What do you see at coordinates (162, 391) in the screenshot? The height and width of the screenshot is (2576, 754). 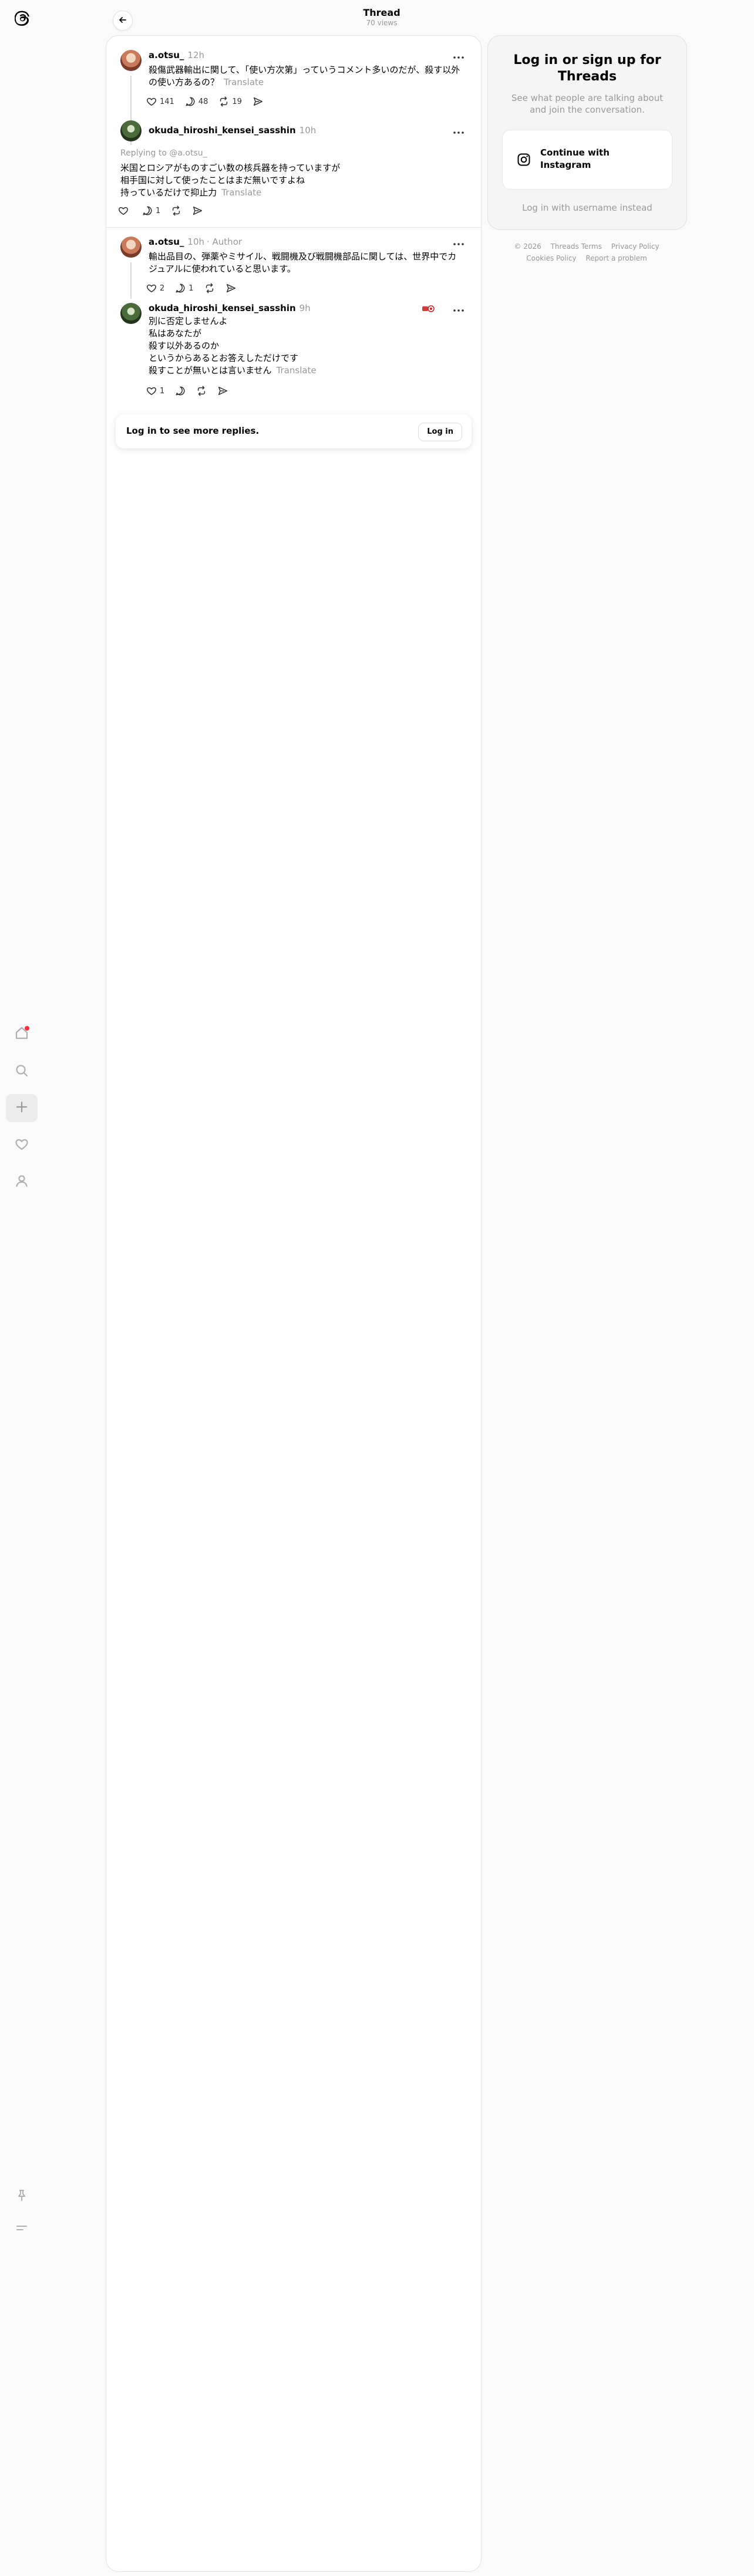 I see `like-count: 1` at bounding box center [162, 391].